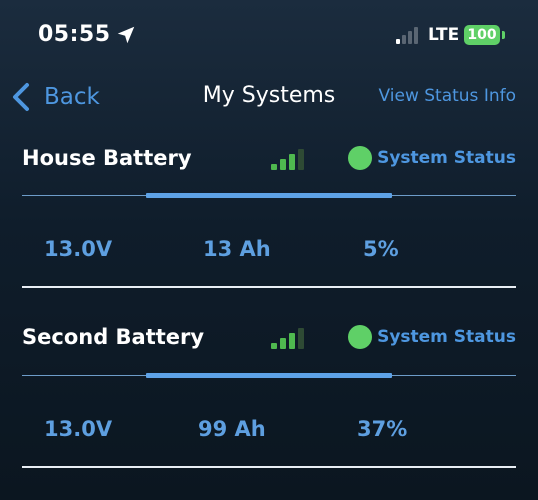 This screenshot has height=500, width=538. I want to click on percent-value: 37%, so click(382, 429).